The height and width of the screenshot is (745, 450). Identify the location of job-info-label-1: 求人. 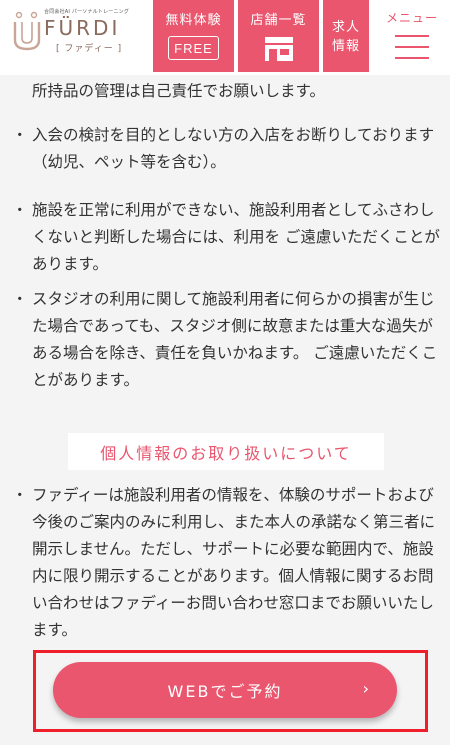
(345, 27).